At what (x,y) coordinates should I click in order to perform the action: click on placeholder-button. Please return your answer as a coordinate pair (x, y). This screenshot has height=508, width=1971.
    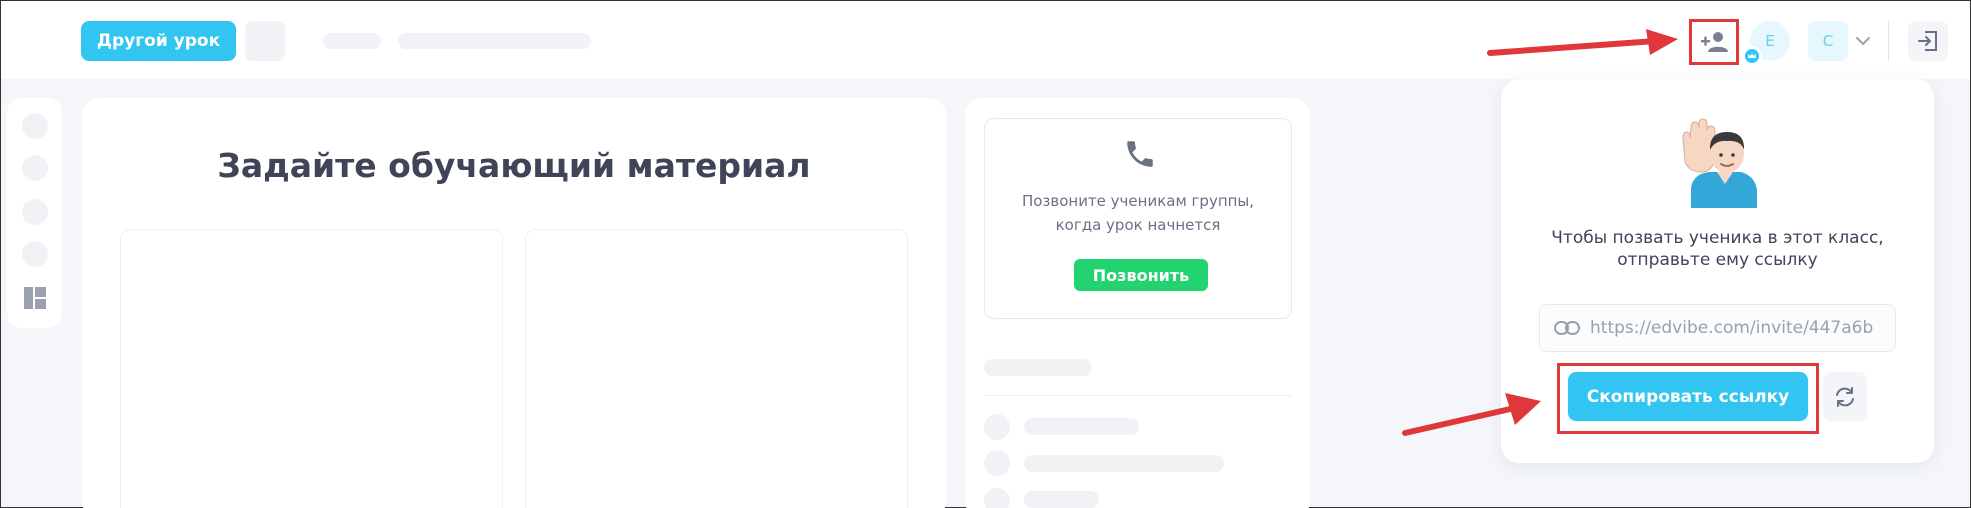
    Looking at the image, I should click on (265, 41).